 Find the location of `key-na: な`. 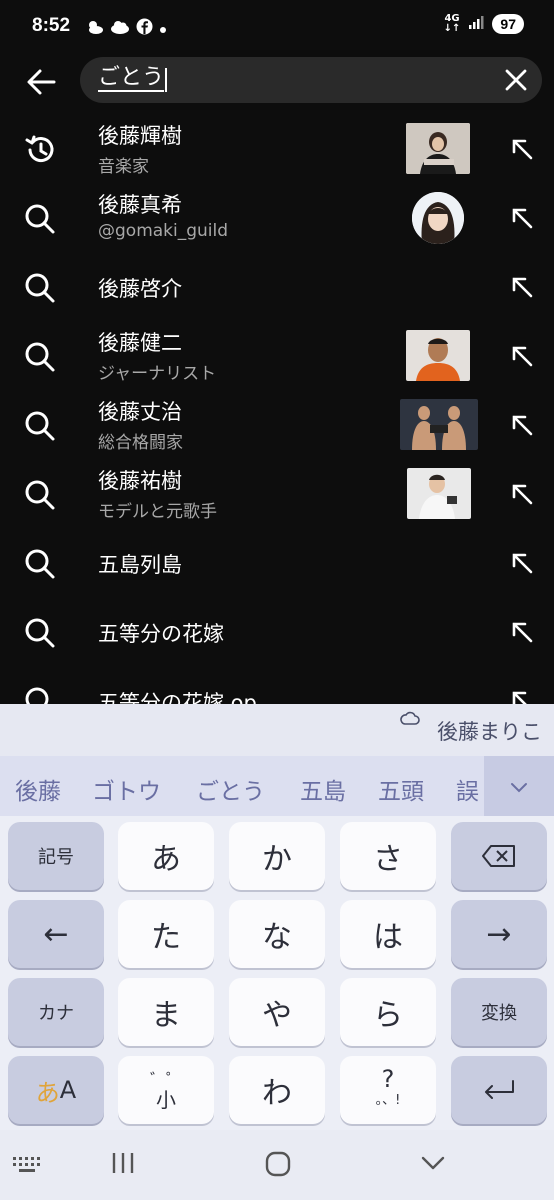

key-na: な is located at coordinates (277, 934).